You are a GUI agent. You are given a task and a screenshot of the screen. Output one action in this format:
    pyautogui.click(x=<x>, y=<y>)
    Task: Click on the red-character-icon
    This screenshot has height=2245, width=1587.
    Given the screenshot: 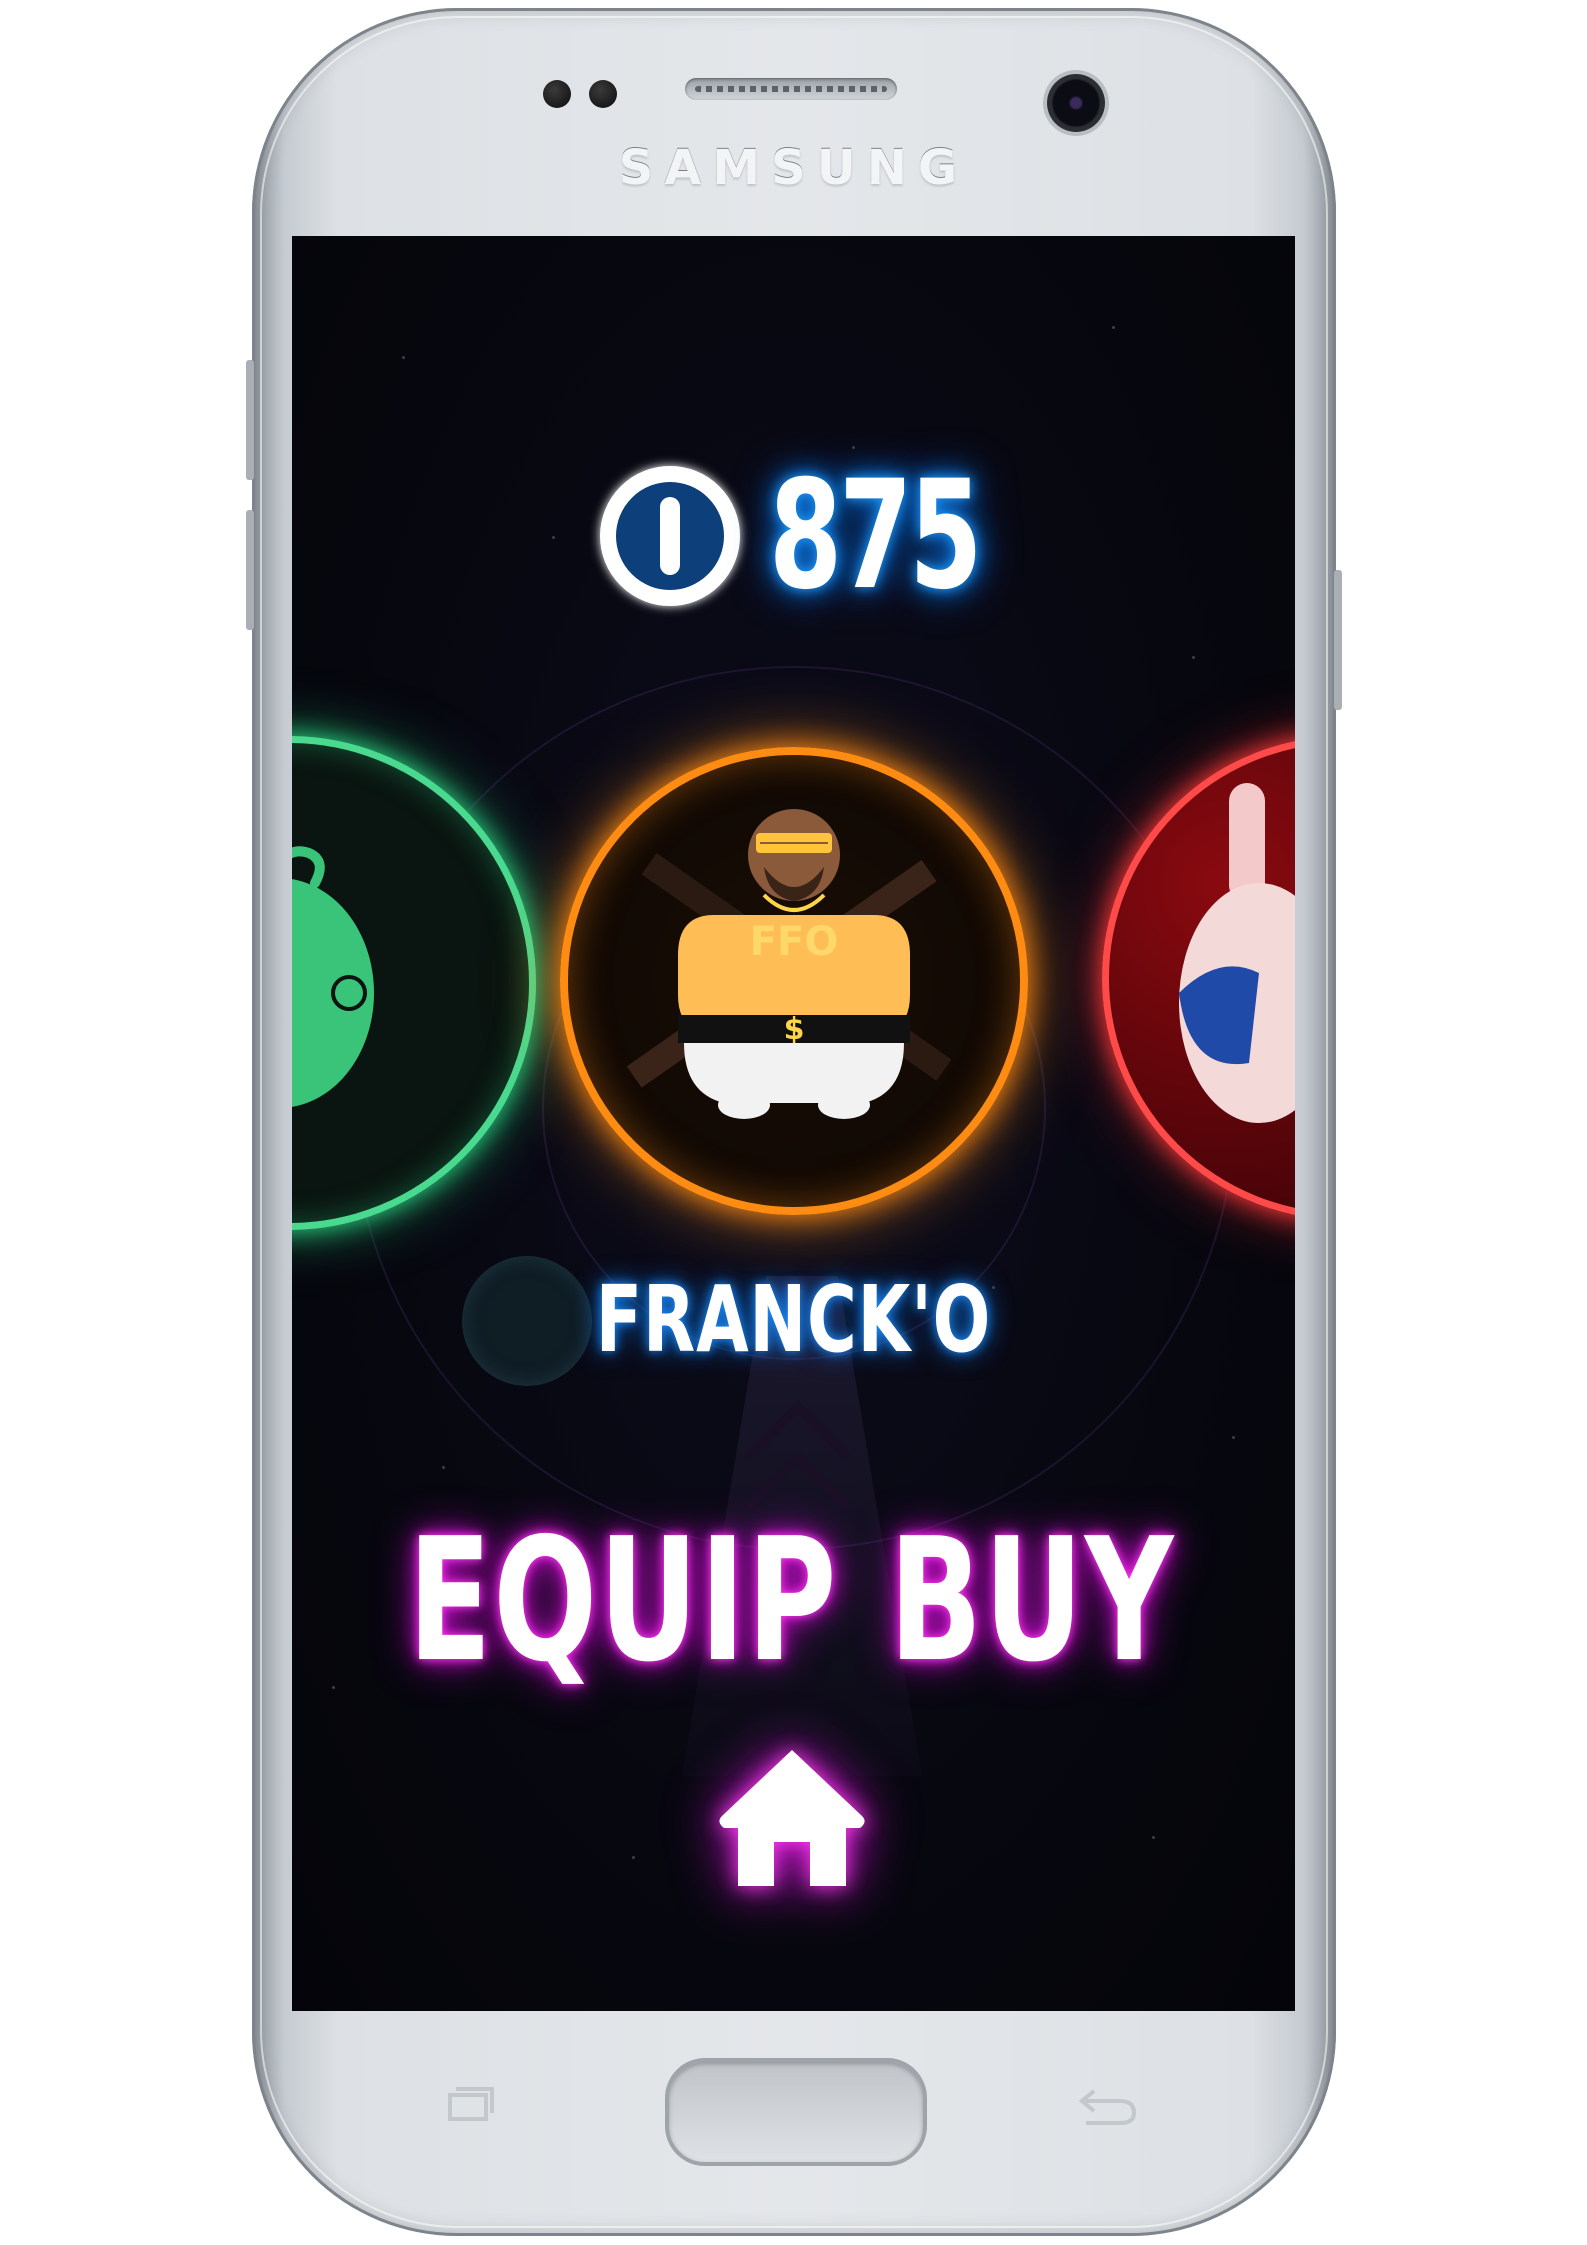 What is the action you would take?
    pyautogui.click(x=1237, y=953)
    